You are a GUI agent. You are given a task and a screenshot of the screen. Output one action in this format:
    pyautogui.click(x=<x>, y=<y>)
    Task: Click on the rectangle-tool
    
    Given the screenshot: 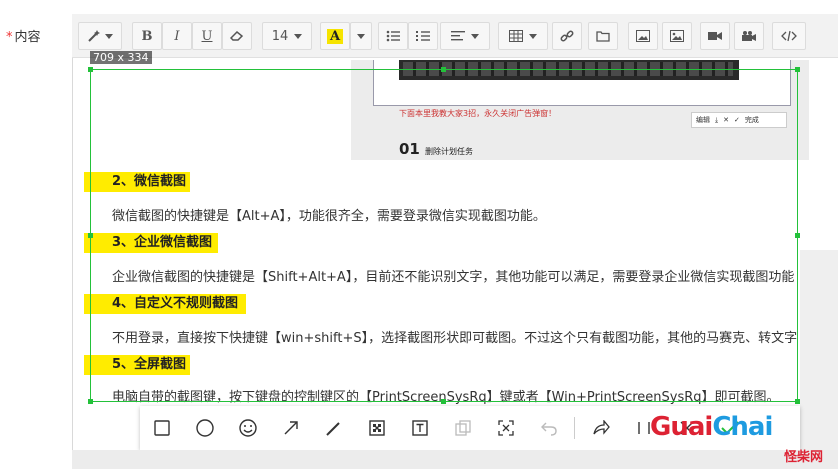 What is the action you would take?
    pyautogui.click(x=161, y=428)
    